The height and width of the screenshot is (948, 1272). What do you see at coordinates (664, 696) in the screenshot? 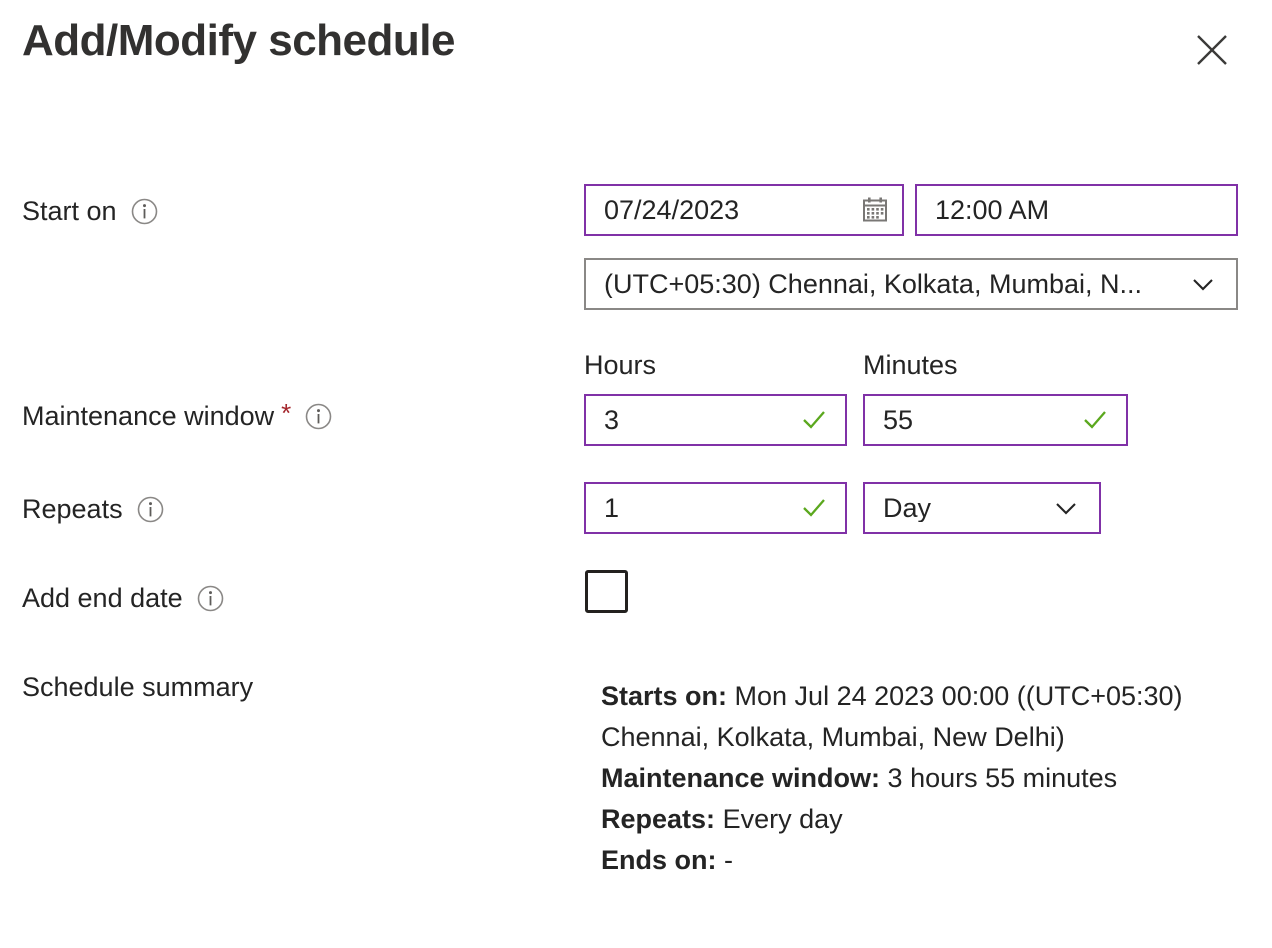
I see `summary-key: Starts on:` at bounding box center [664, 696].